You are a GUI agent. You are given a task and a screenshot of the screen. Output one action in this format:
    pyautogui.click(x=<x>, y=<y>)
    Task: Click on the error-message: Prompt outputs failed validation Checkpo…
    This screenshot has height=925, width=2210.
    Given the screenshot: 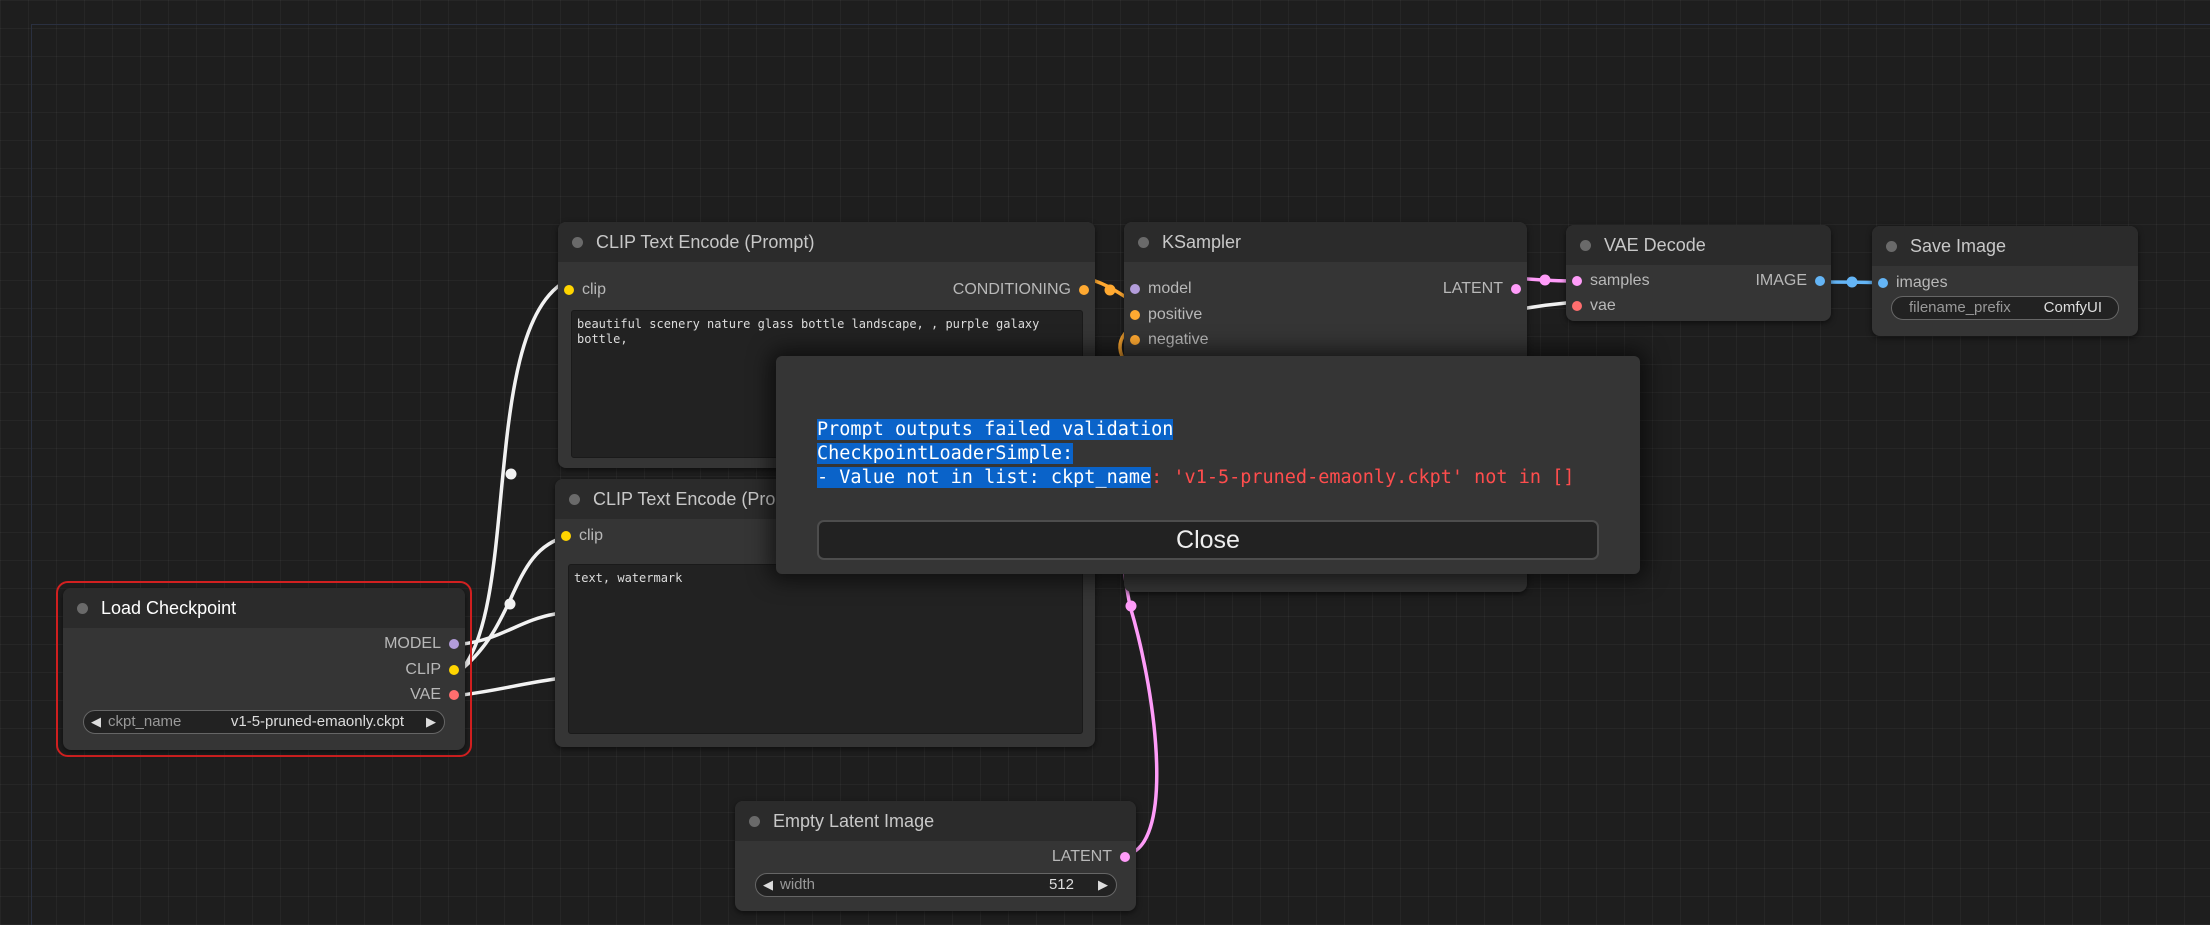 What is the action you would take?
    pyautogui.click(x=1195, y=454)
    